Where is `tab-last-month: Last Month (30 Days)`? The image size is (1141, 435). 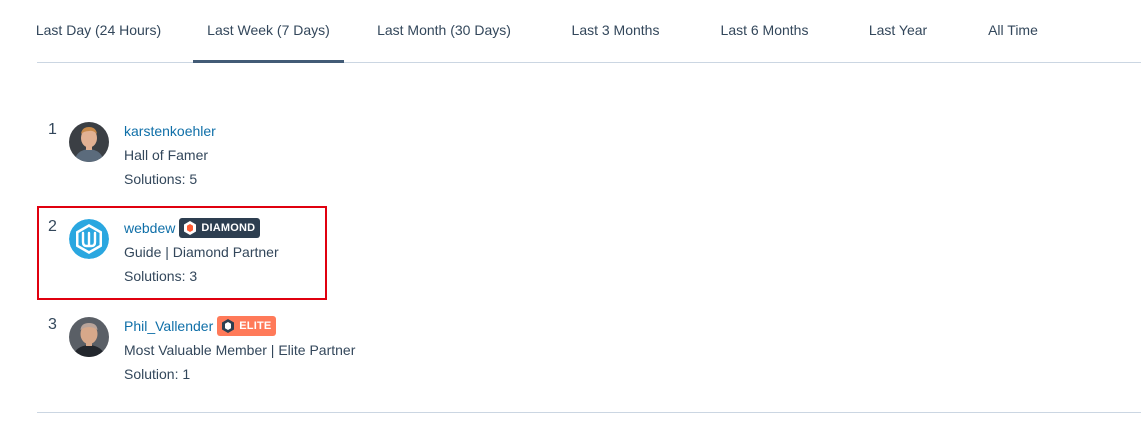 tab-last-month: Last Month (30 Days) is located at coordinates (444, 31).